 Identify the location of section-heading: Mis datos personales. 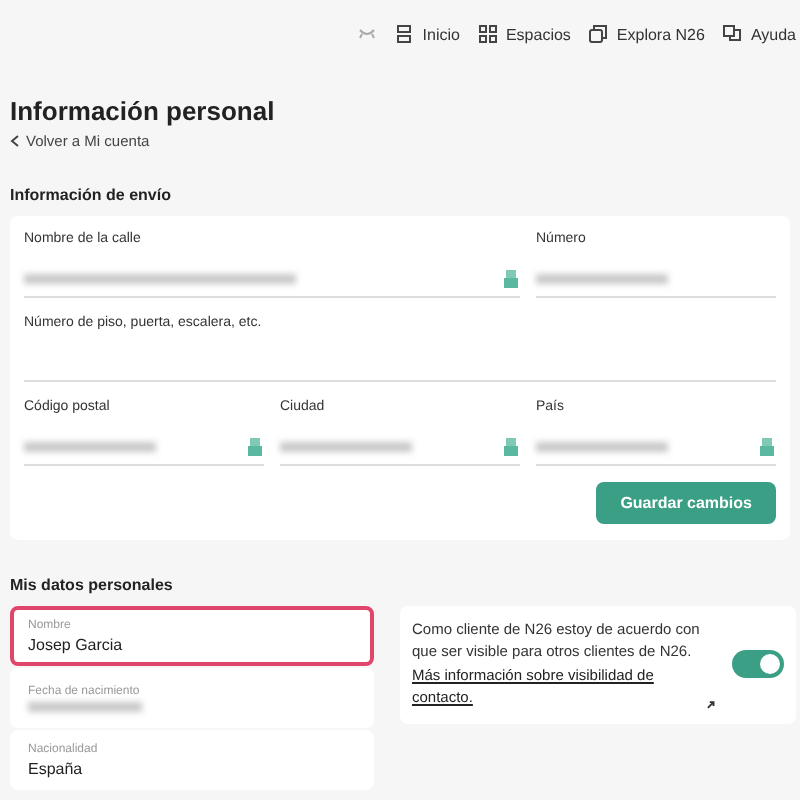
(92, 585).